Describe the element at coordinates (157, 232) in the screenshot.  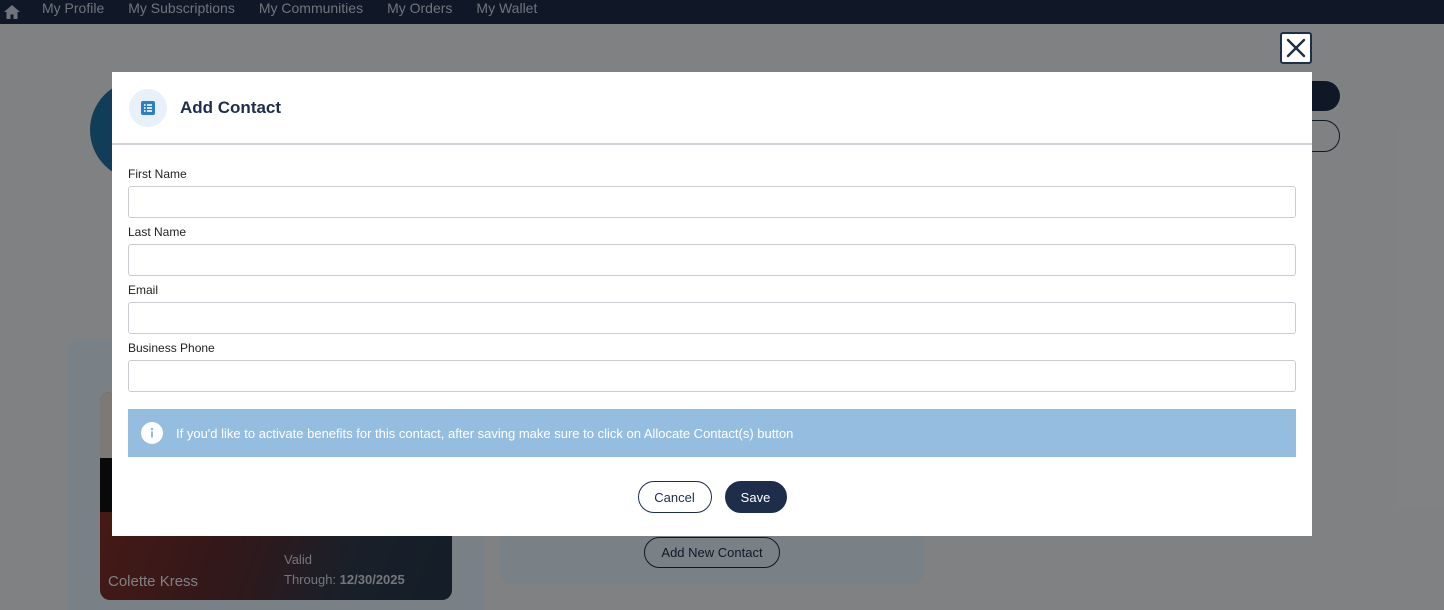
I see `last-name-label: Last Name` at that location.